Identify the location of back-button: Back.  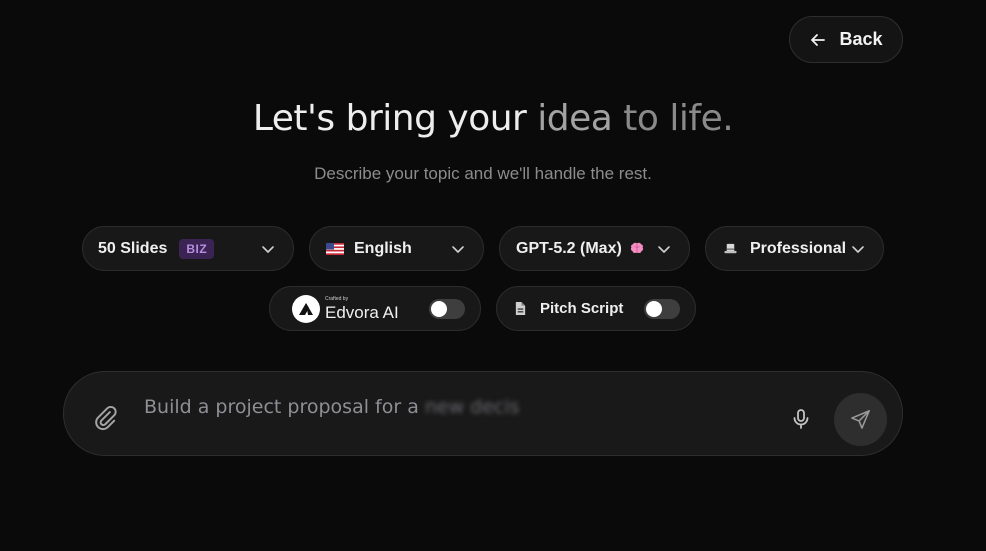
(846, 39).